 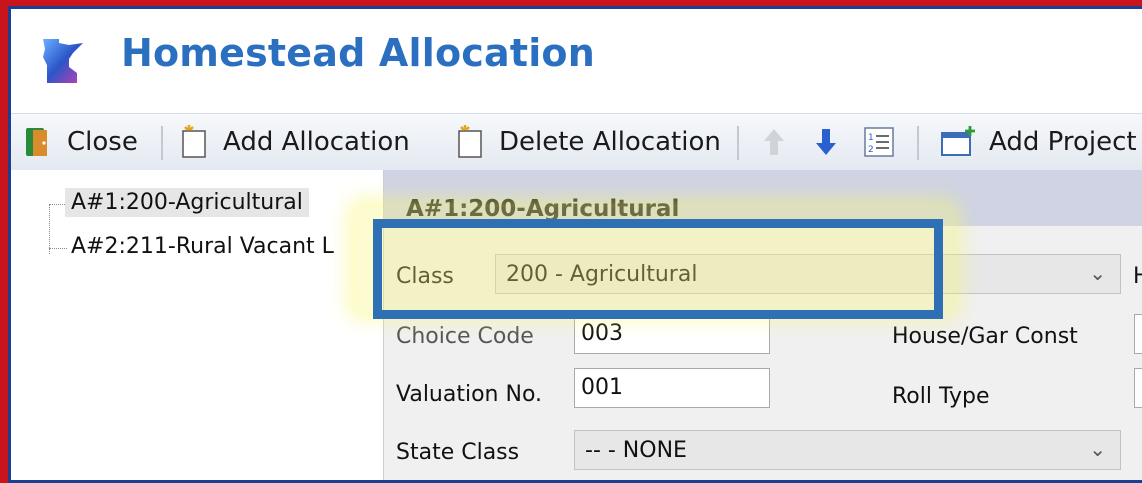 I want to click on door-icon, so click(x=36, y=142).